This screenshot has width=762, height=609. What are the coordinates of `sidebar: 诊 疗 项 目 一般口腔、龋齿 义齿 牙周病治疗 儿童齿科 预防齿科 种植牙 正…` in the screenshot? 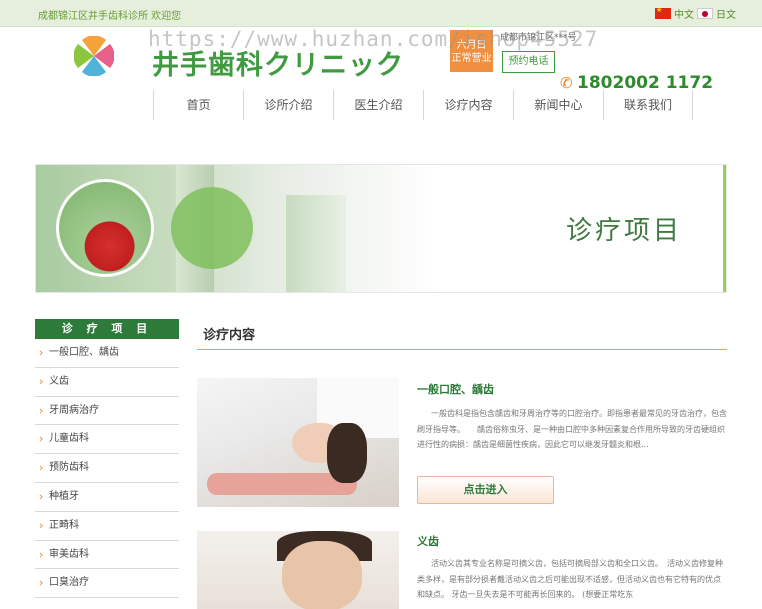 It's located at (107, 459).